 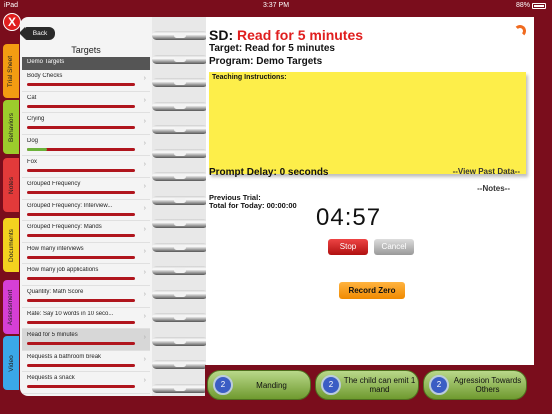 I want to click on countdown-timer: 04:57, so click(x=349, y=217).